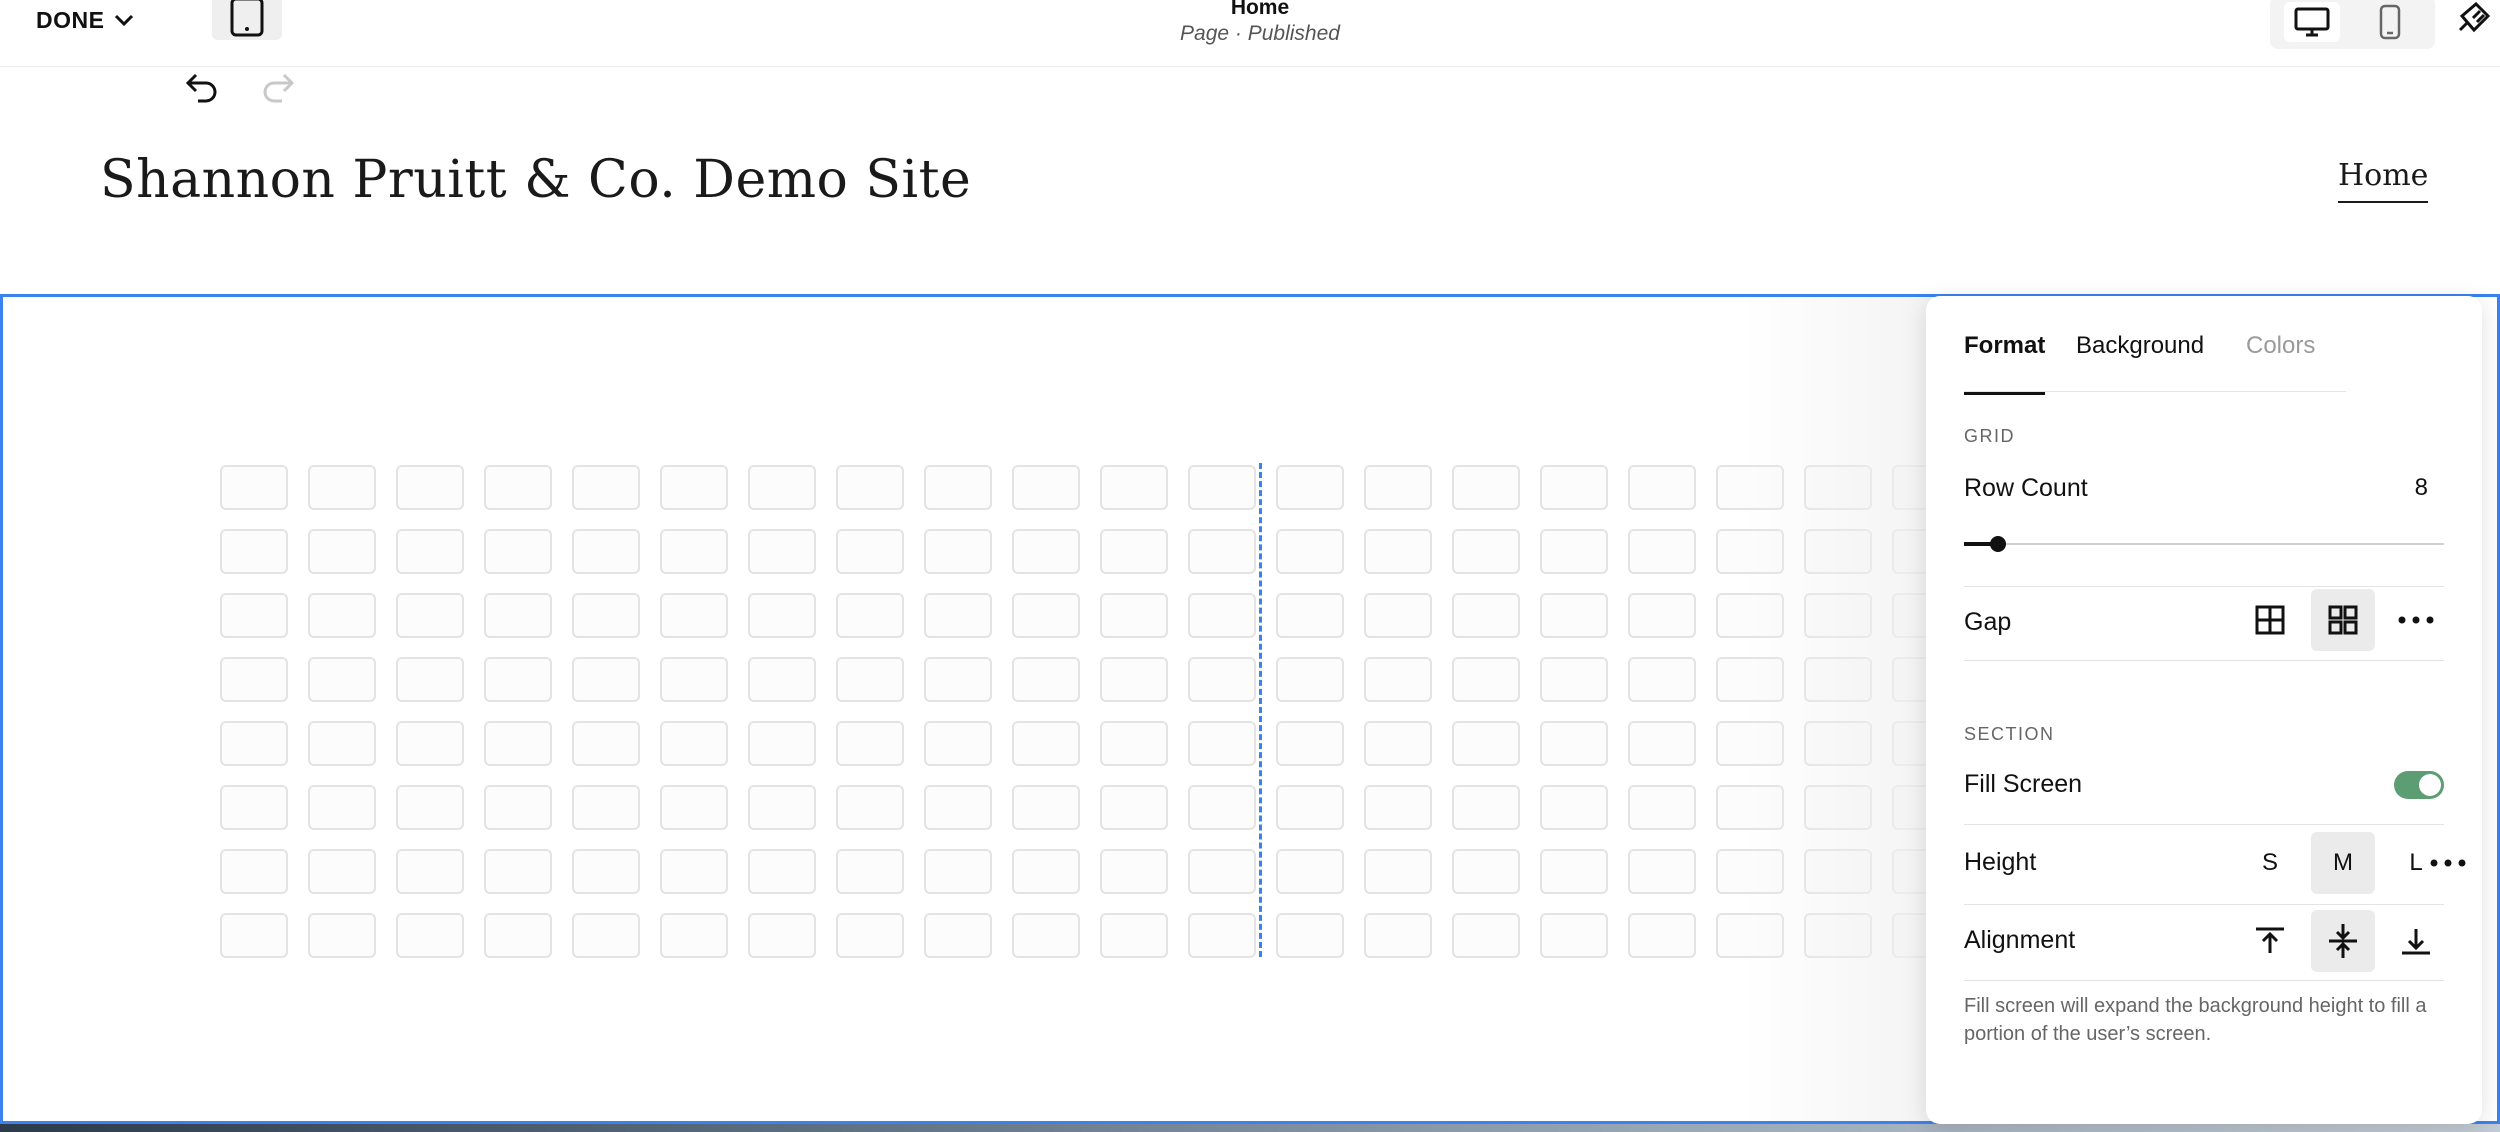 The image size is (2500, 1132). I want to click on site-styles-button, so click(2474, 20).